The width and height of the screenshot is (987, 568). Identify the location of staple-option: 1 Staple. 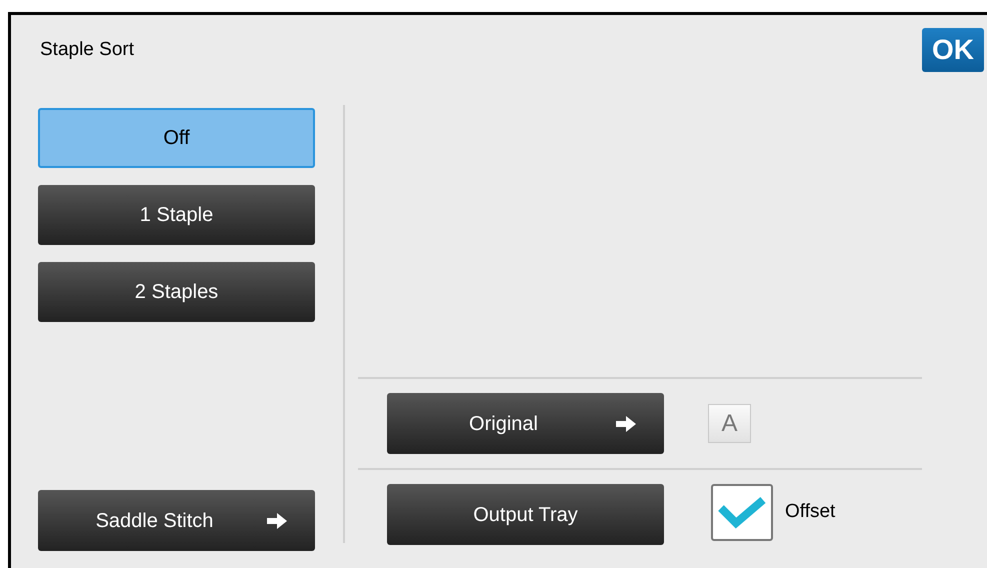
(176, 215).